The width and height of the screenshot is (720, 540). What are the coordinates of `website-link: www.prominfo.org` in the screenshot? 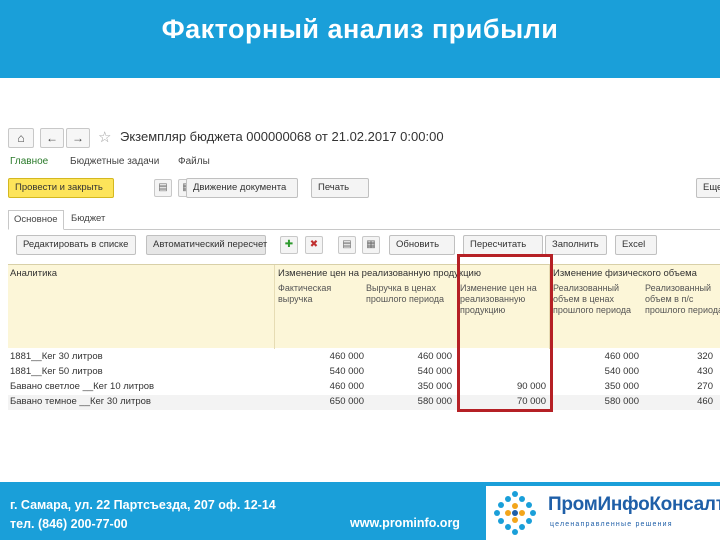 It's located at (405, 523).